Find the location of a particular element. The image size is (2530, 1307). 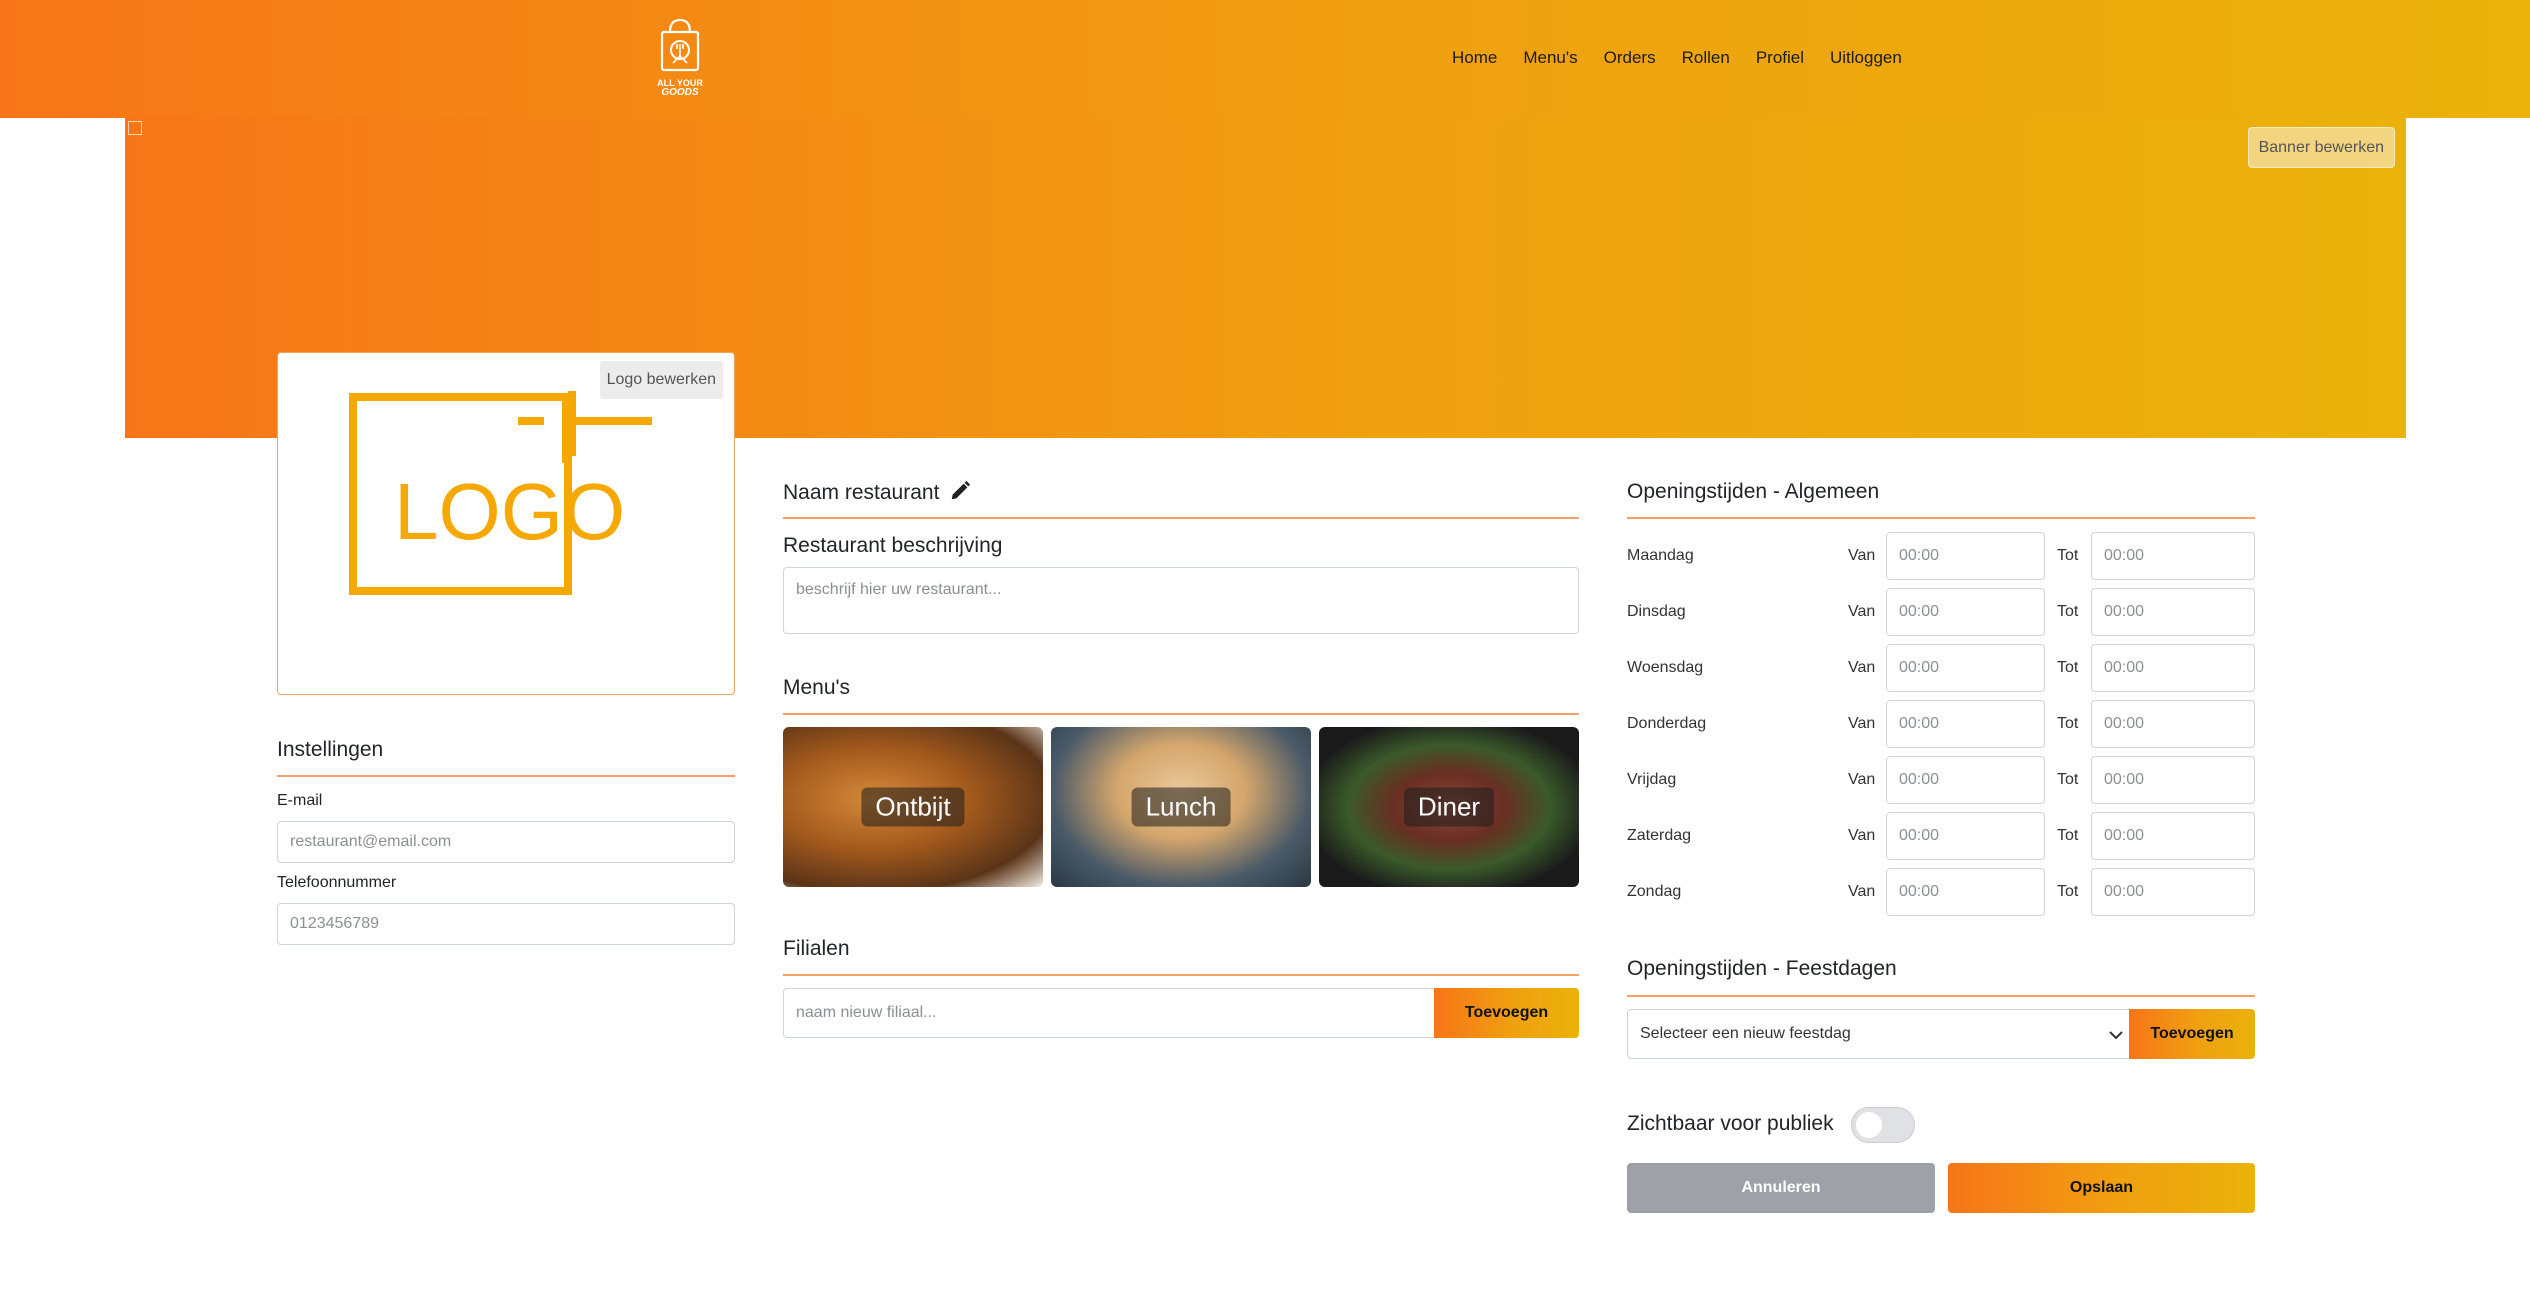

cancel-button: Annuleren is located at coordinates (1781, 1188).